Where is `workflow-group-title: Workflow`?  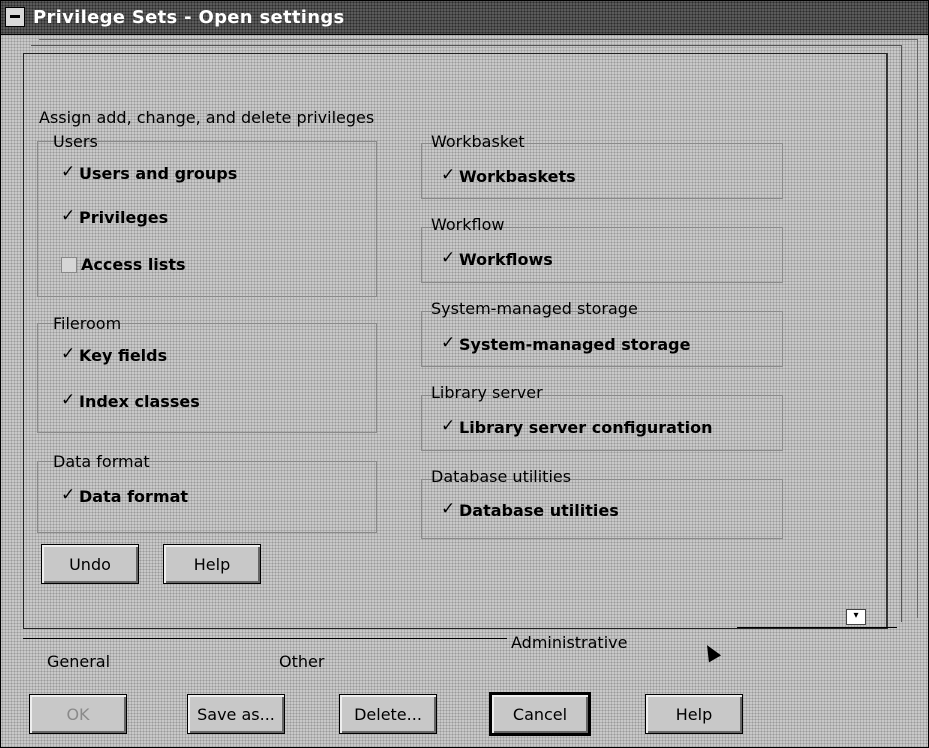 workflow-group-title: Workflow is located at coordinates (468, 224).